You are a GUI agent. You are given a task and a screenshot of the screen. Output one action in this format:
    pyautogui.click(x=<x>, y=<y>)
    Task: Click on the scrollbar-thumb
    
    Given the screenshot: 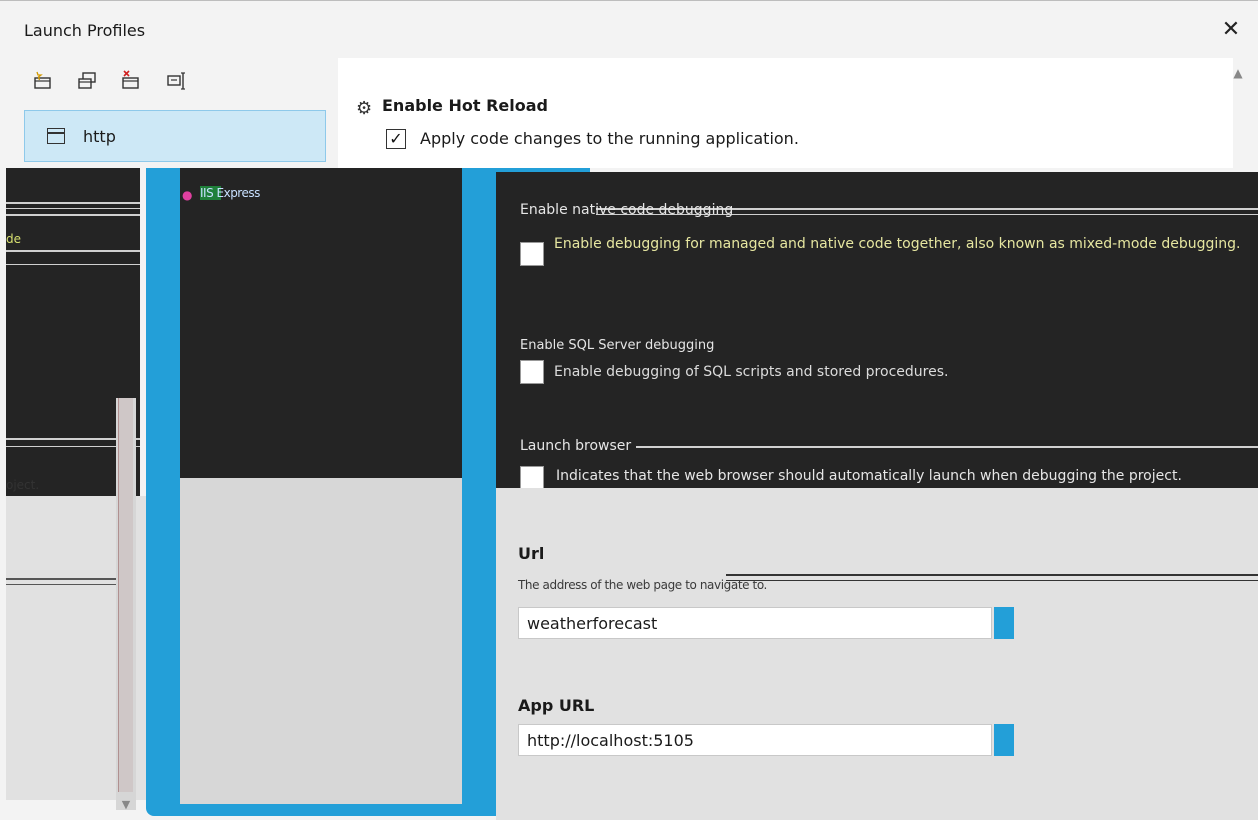 What is the action you would take?
    pyautogui.click(x=125, y=595)
    